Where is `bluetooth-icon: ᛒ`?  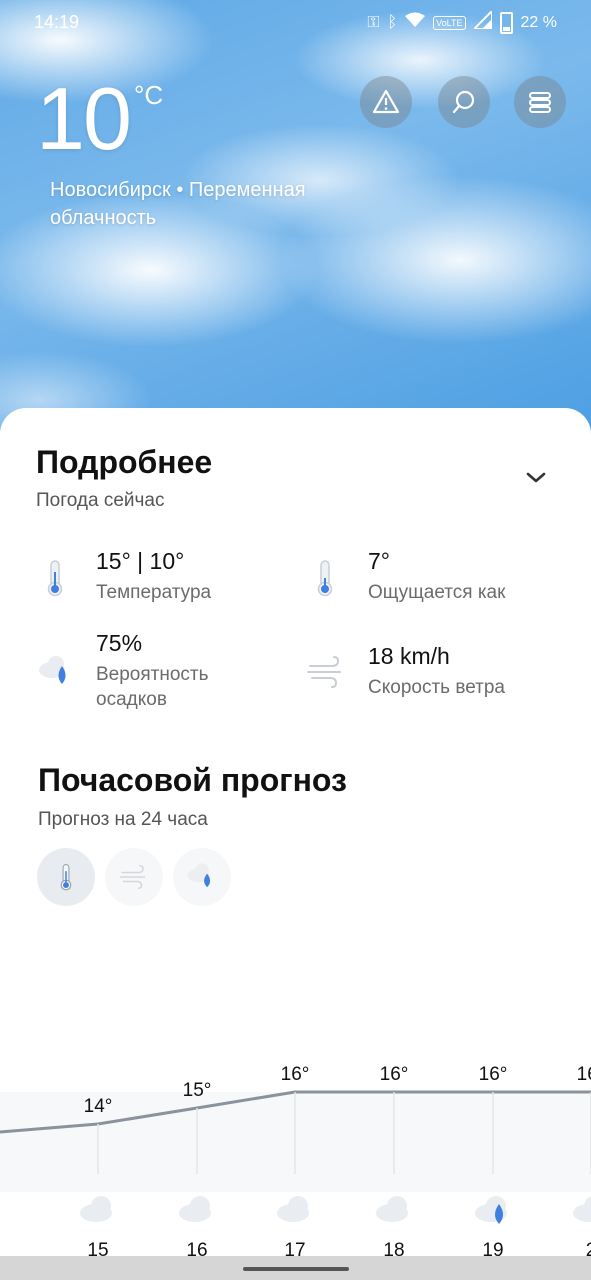 bluetooth-icon: ᛒ is located at coordinates (392, 22).